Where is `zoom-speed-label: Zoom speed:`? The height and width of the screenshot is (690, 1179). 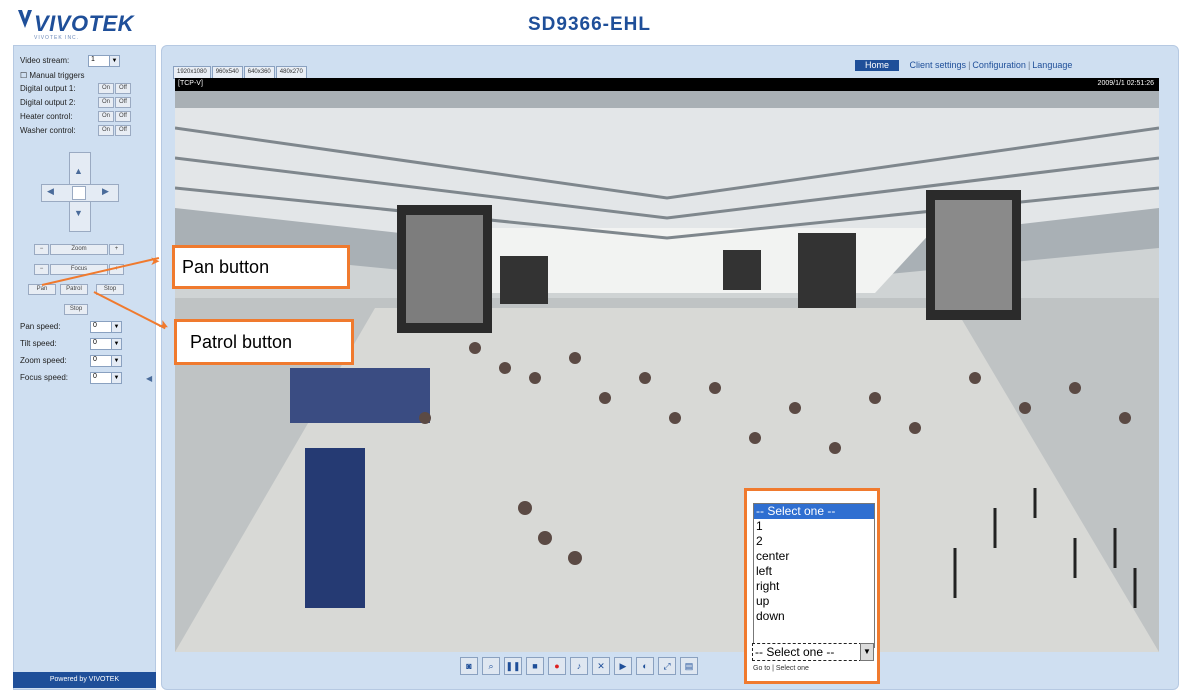 zoom-speed-label: Zoom speed: is located at coordinates (43, 360).